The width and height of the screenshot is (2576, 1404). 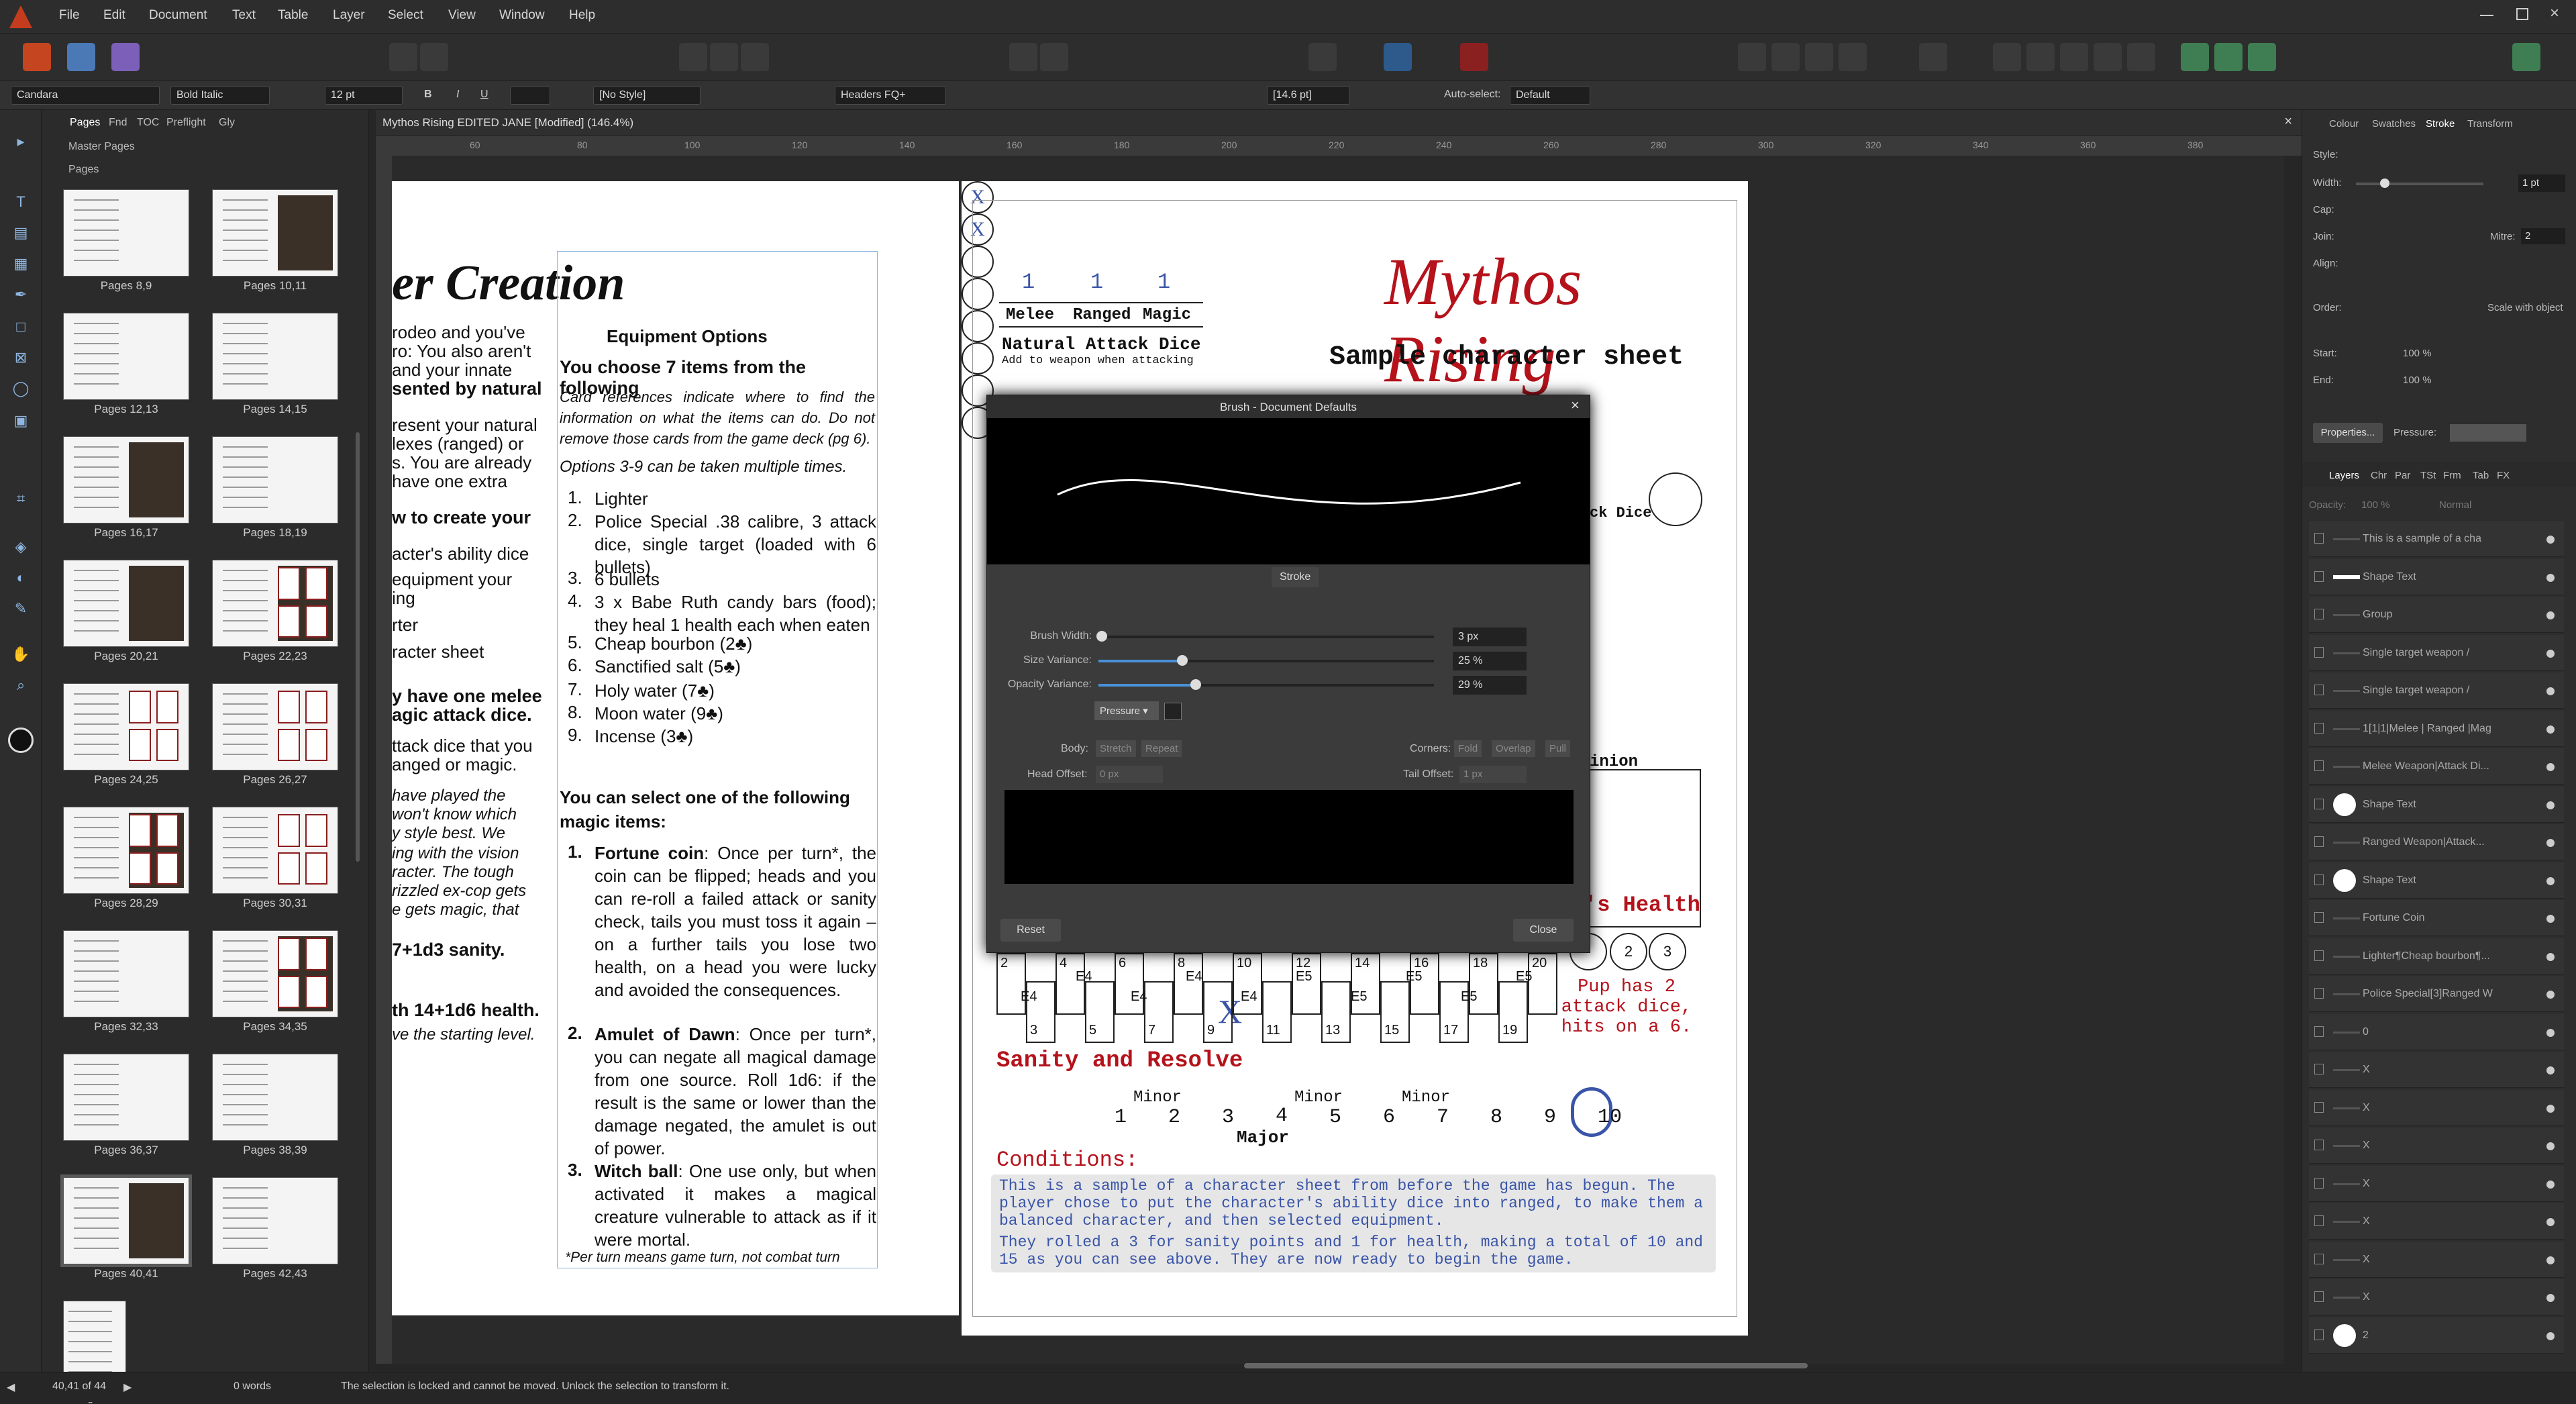 What do you see at coordinates (2526, 57) in the screenshot?
I see `account-icon` at bounding box center [2526, 57].